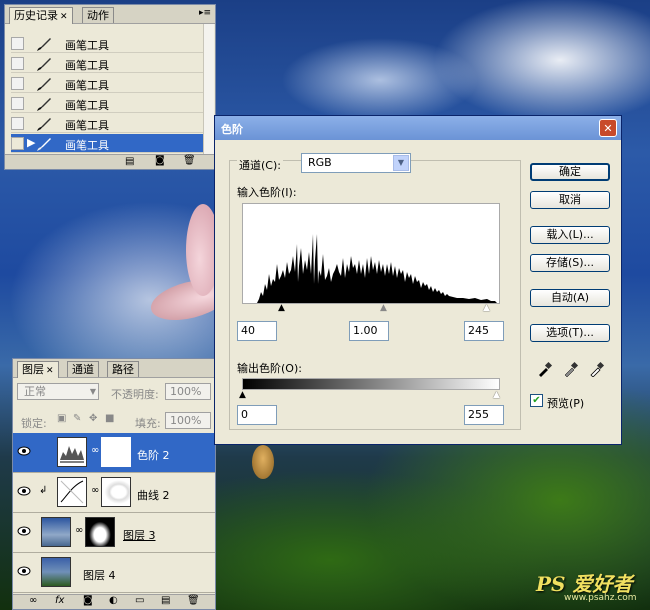  I want to click on tab-channels: 通道, so click(83, 369).